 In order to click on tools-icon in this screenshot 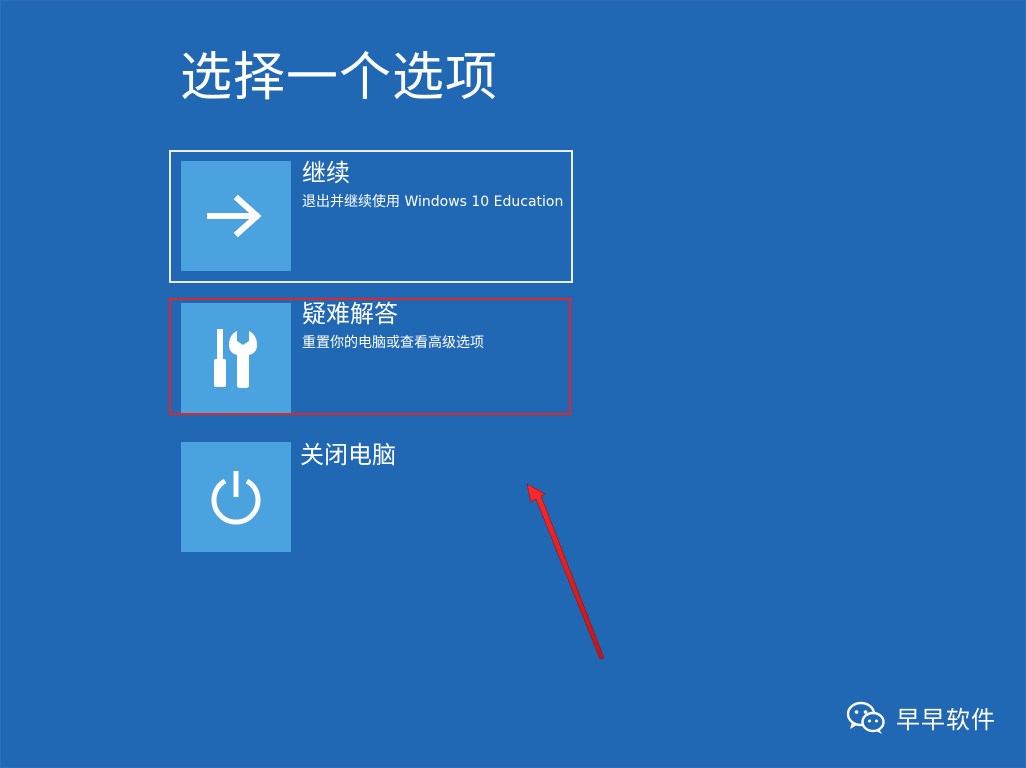, I will do `click(235, 358)`.